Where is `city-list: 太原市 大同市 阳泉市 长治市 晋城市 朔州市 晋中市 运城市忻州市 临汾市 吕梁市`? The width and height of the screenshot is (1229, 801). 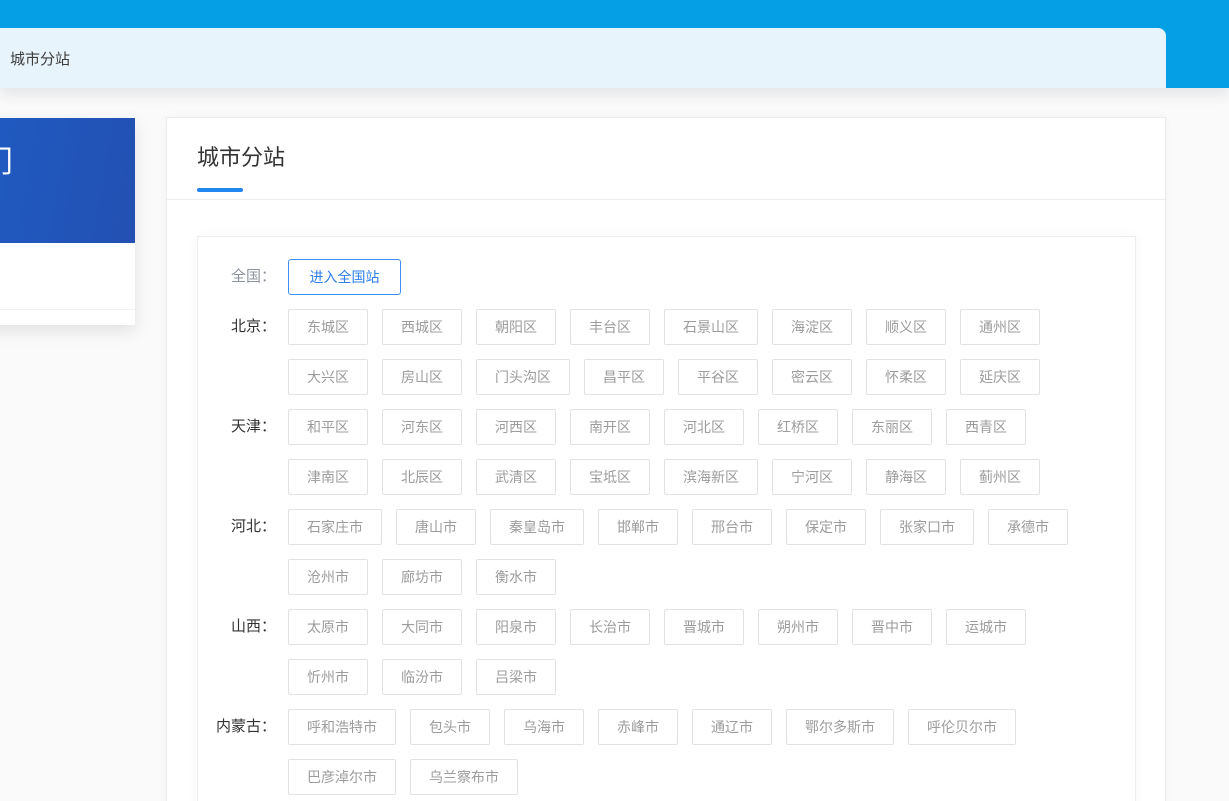 city-list: 太原市 大同市 阳泉市 长治市 晋城市 朔州市 晋中市 运城市忻州市 临汾市 吕梁市 is located at coordinates (698, 659).